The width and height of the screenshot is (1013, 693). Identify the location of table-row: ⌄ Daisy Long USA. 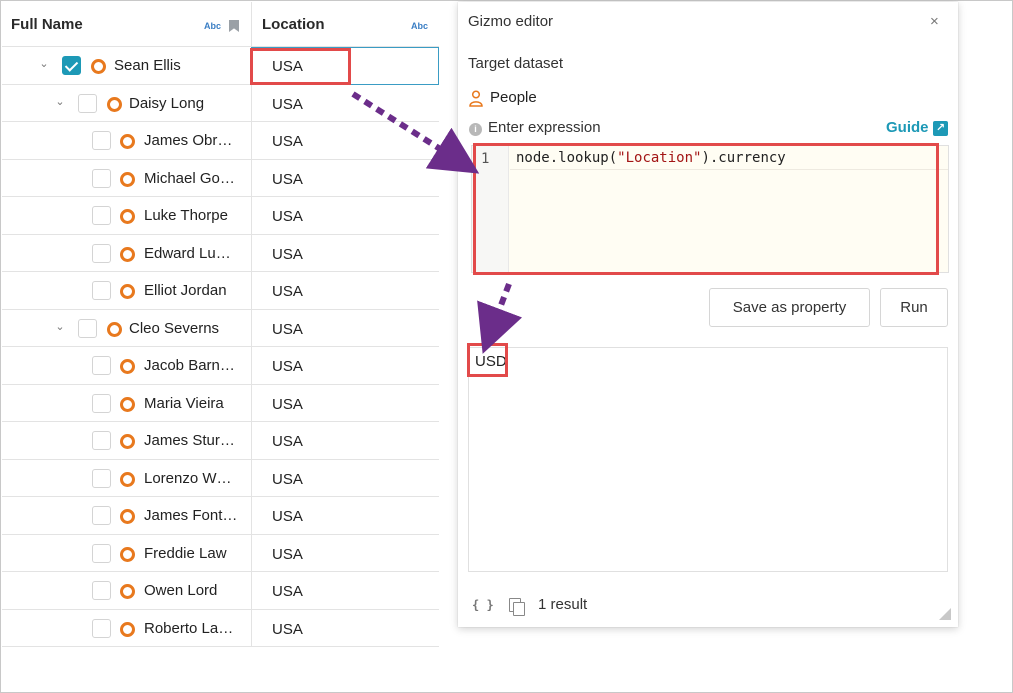
(220, 103).